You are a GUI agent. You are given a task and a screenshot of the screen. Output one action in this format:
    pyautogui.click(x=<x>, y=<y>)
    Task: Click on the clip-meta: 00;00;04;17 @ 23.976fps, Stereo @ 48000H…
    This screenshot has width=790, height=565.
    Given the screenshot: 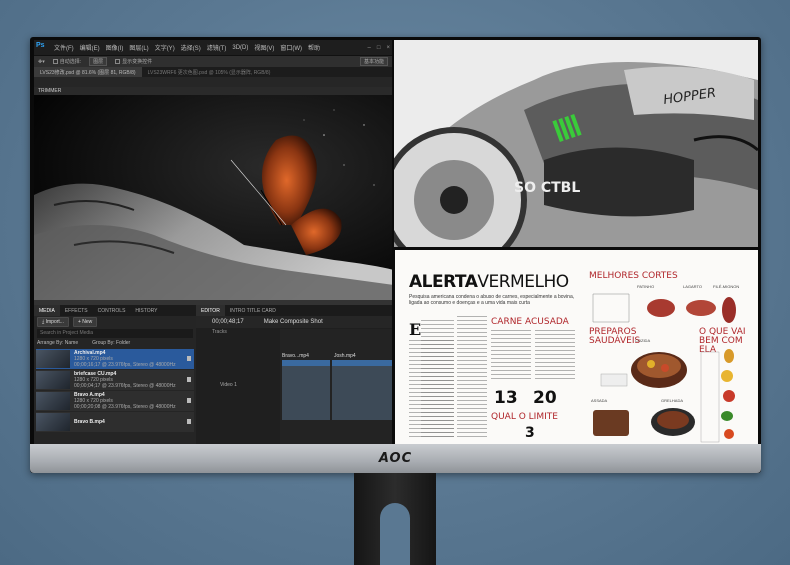 What is the action you would take?
    pyautogui.click(x=125, y=386)
    